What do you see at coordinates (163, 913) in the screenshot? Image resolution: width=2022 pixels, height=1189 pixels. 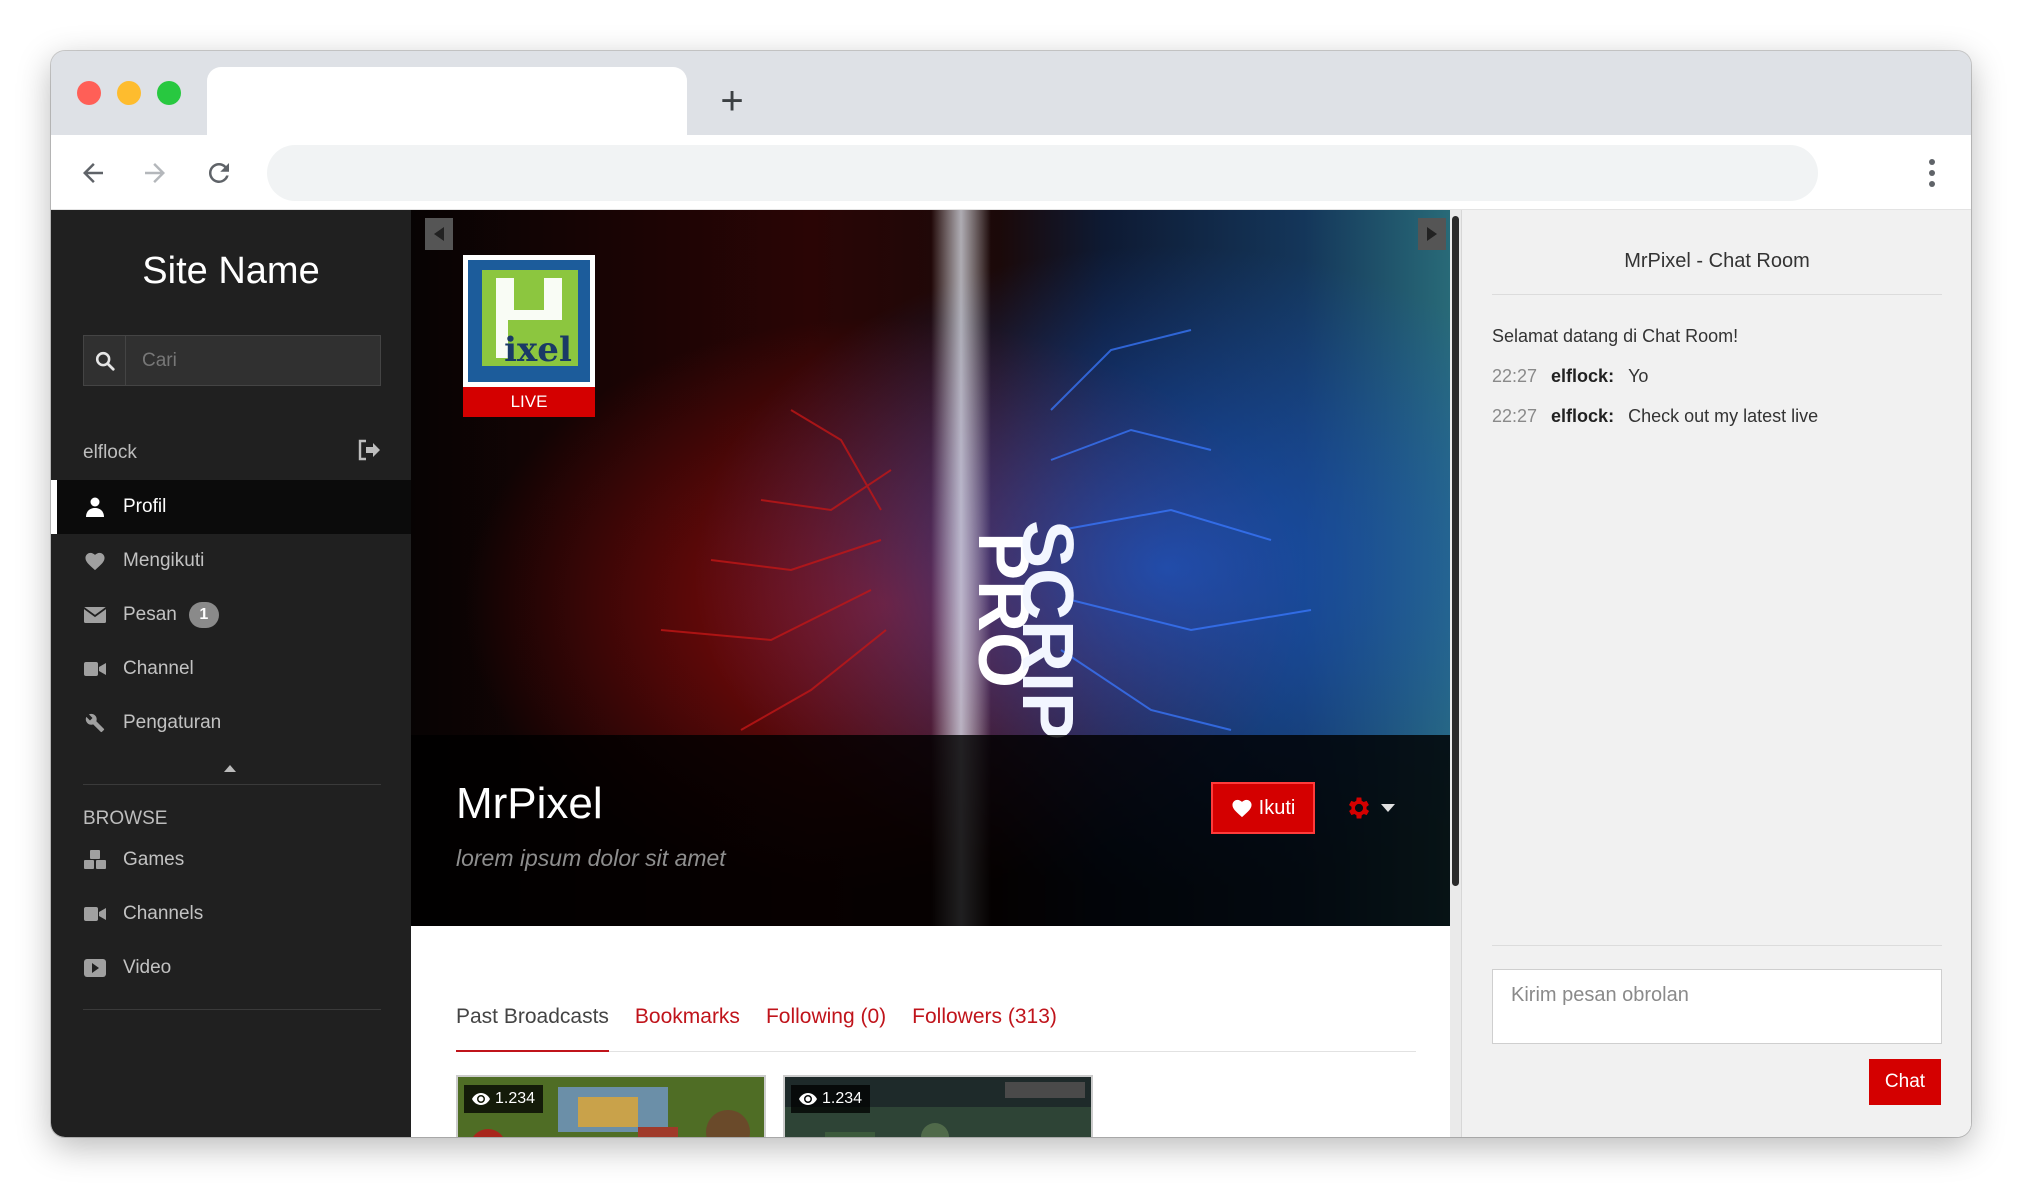 I see `nav-label: Channels` at bounding box center [163, 913].